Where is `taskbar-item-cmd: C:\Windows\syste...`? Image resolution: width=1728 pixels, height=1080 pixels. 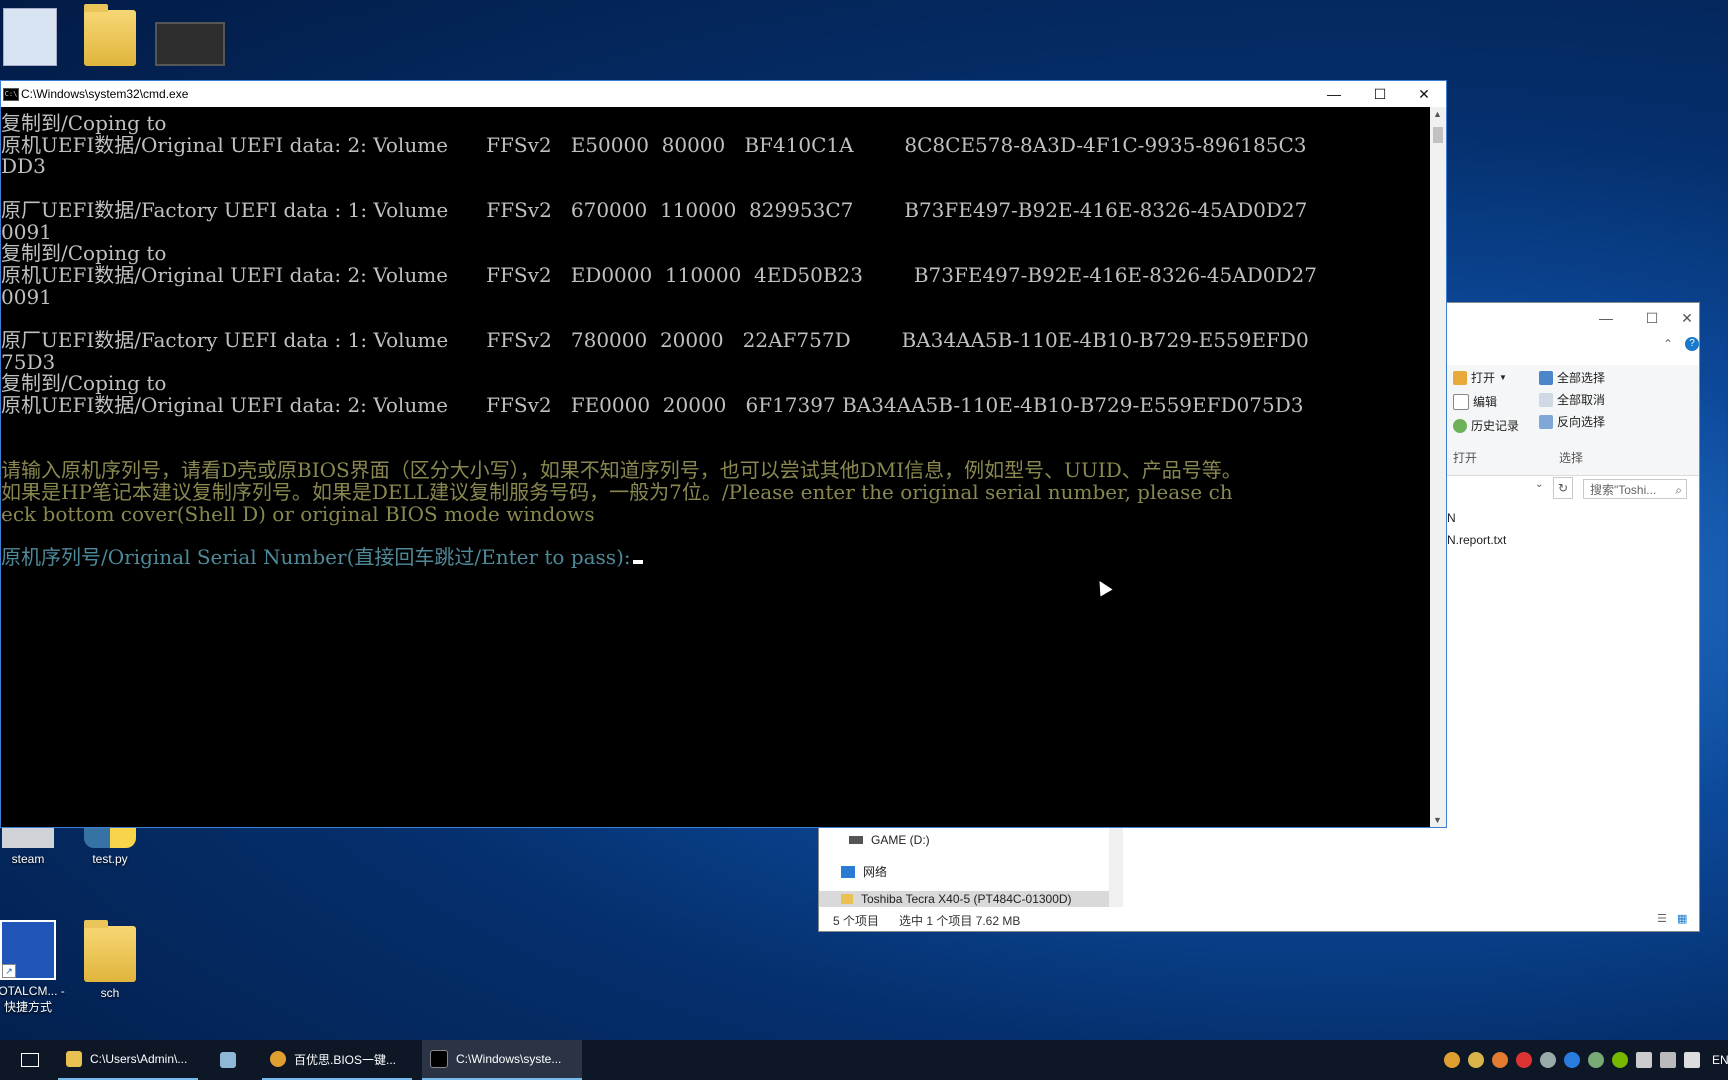
taskbar-item-cmd: C:\Windows\syste... is located at coordinates (502, 1060).